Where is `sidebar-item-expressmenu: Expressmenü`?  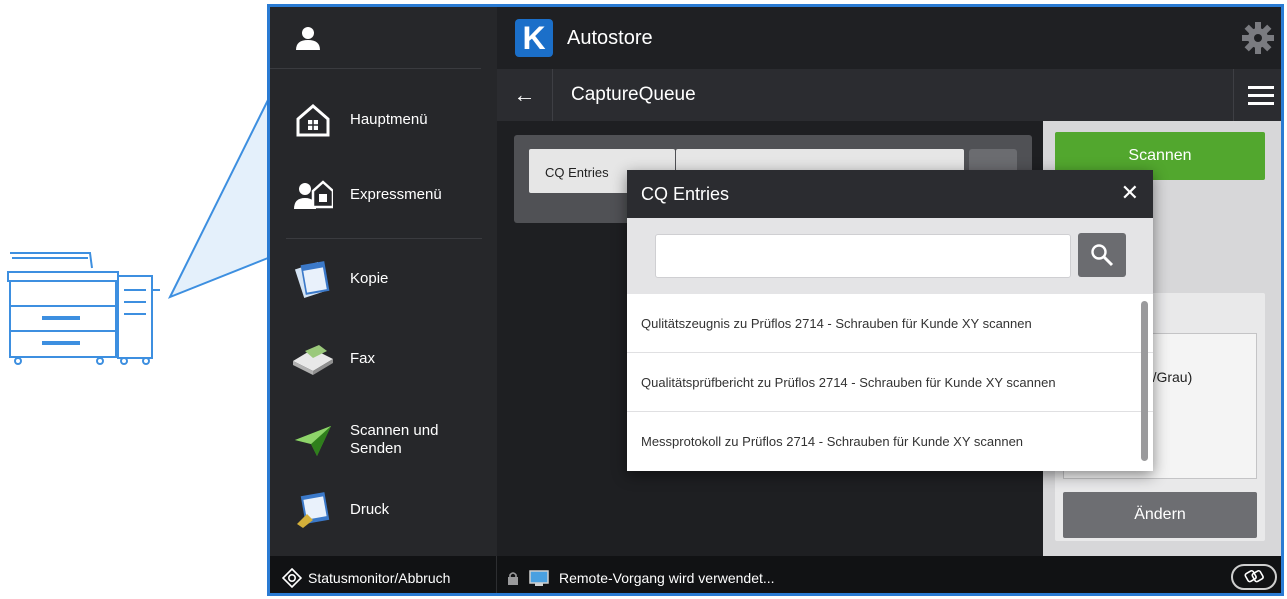
sidebar-item-expressmenu: Expressmenü is located at coordinates (383, 195).